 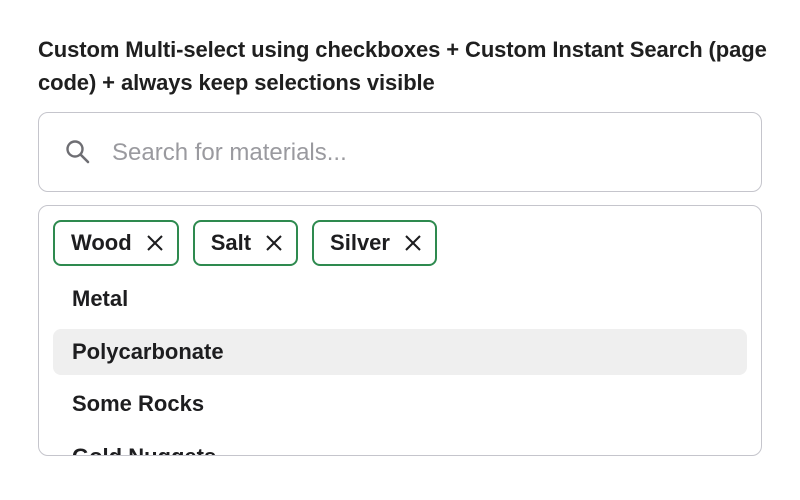 What do you see at coordinates (231, 242) in the screenshot?
I see `chip-label: Salt` at bounding box center [231, 242].